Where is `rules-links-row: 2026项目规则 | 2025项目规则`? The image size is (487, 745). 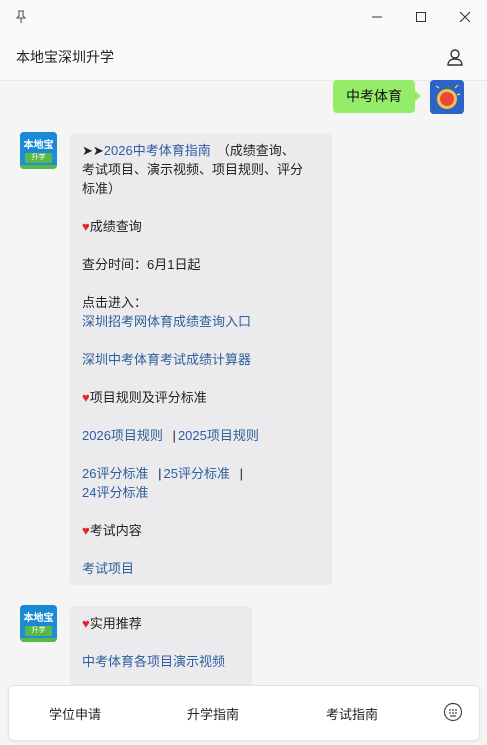 rules-links-row: 2026项目规则 | 2025项目规则 is located at coordinates (201, 435).